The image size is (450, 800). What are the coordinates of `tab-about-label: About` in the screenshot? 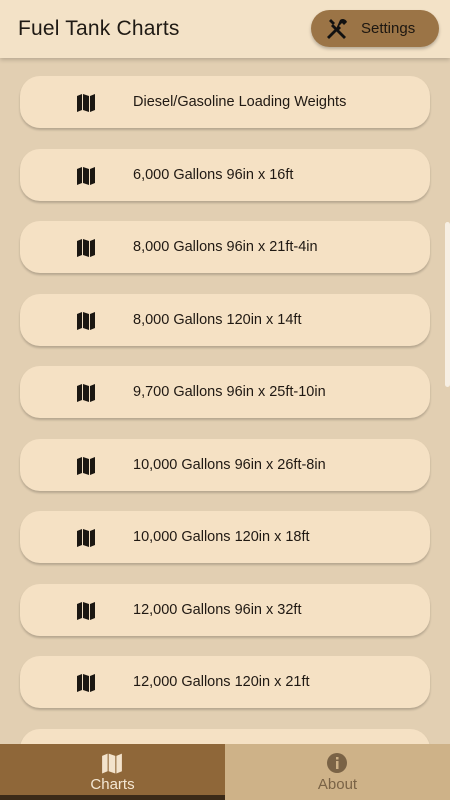 It's located at (337, 784).